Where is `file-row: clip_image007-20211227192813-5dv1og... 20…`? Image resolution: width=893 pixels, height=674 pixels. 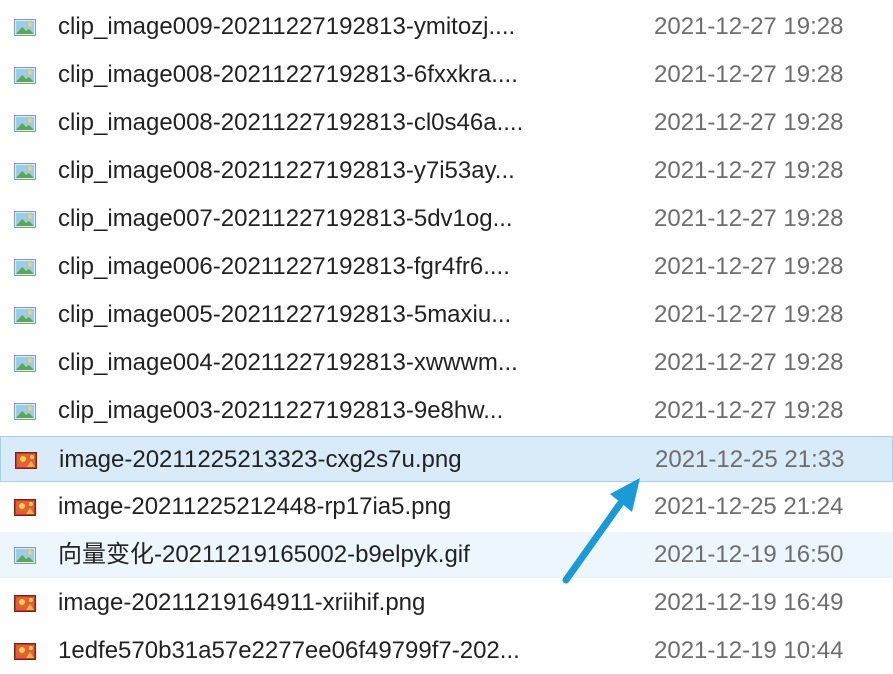 file-row: clip_image007-20211227192813-5dv1og... 20… is located at coordinates (446, 219).